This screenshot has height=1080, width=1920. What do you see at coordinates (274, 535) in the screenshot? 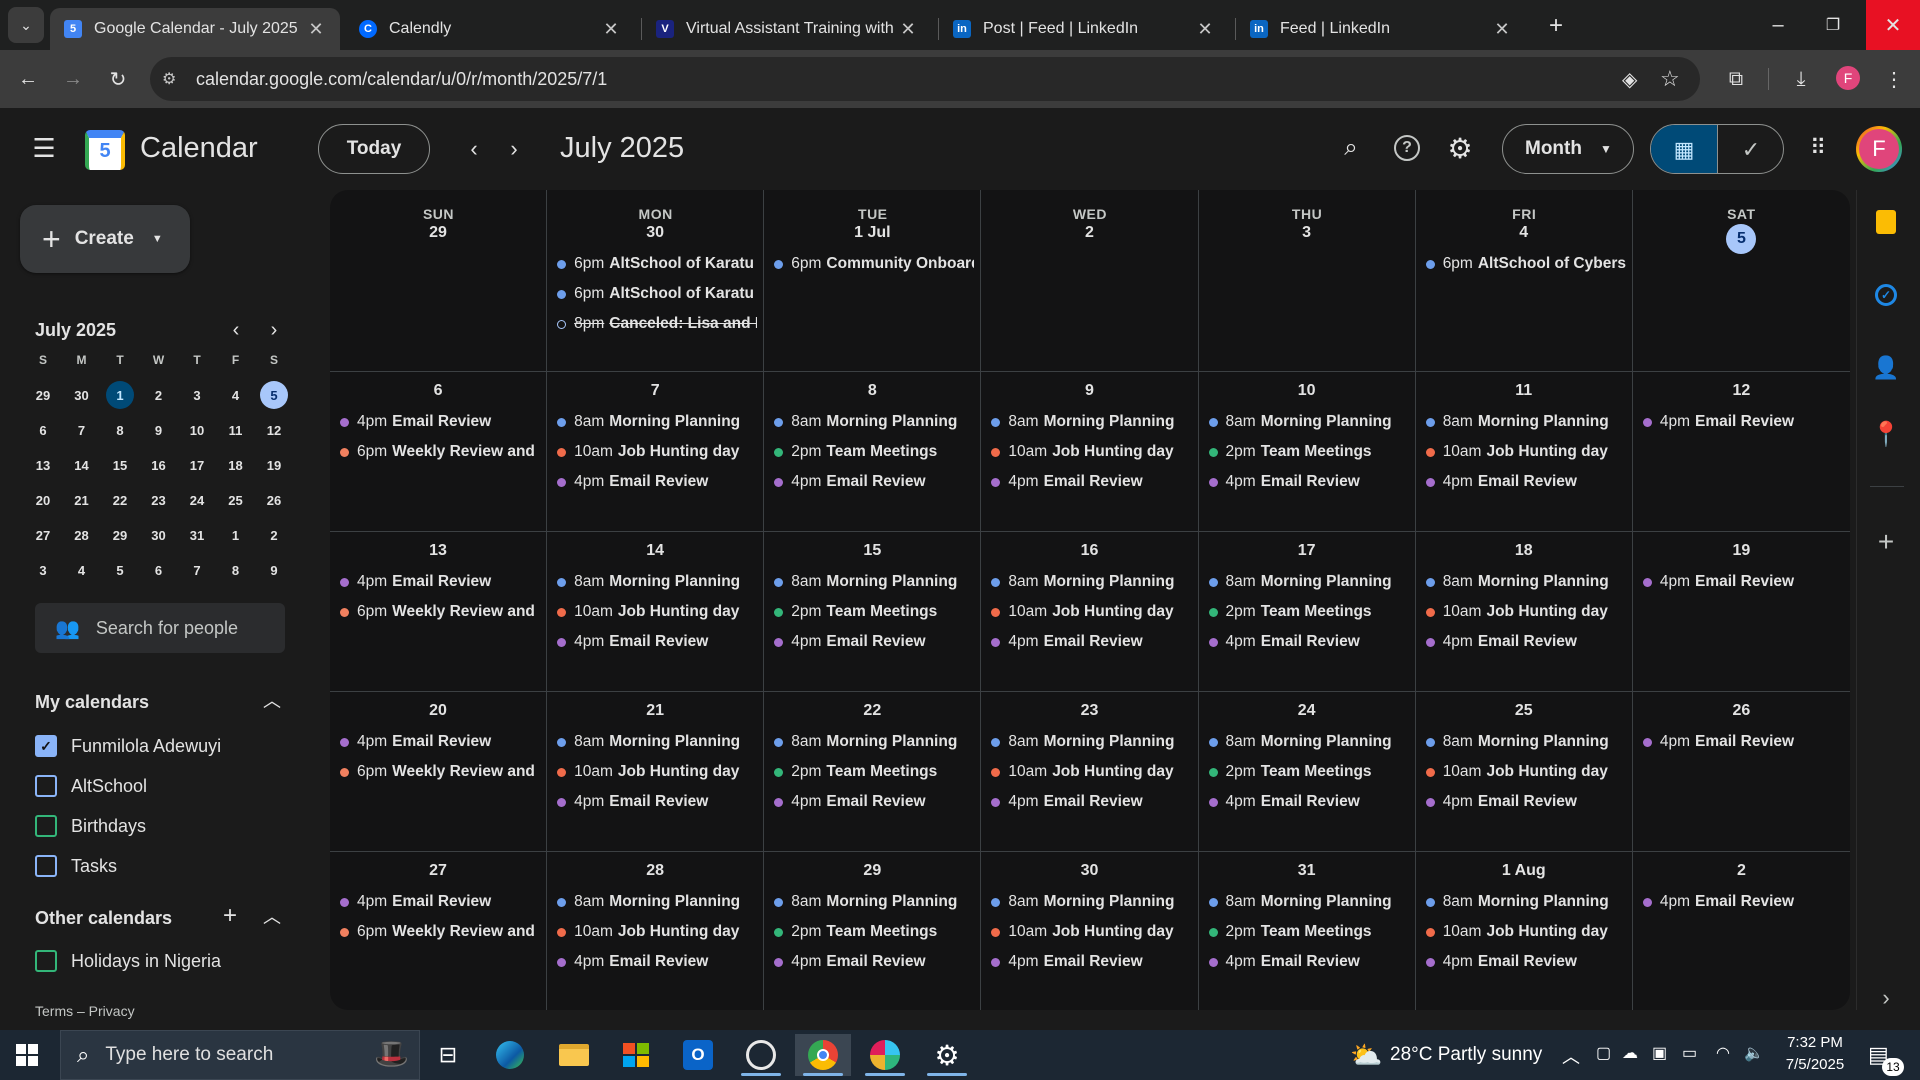
I see `mini-day: 2` at bounding box center [274, 535].